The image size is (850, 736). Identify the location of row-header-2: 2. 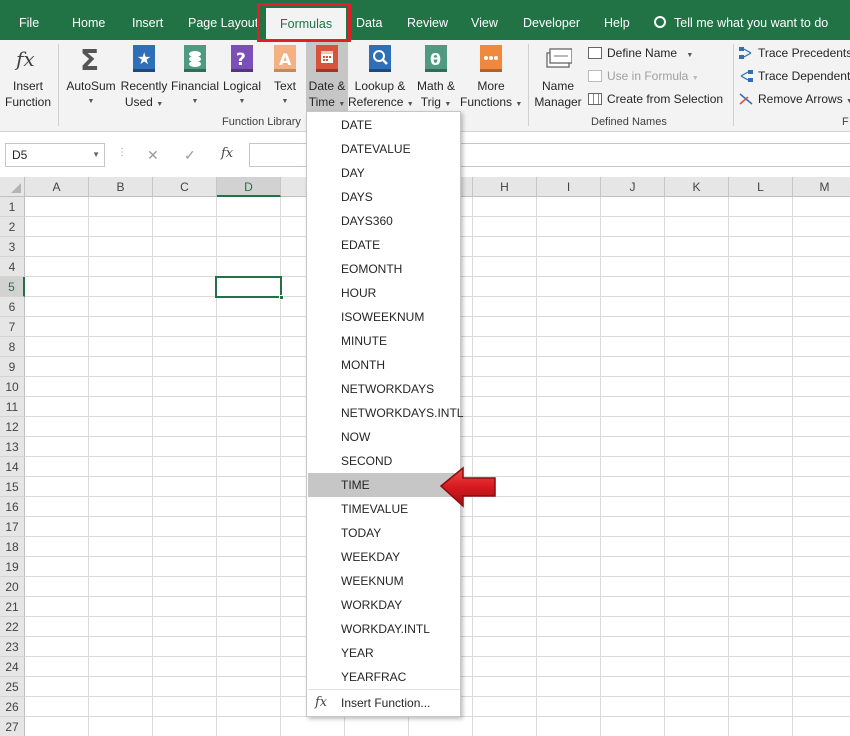
(12, 227).